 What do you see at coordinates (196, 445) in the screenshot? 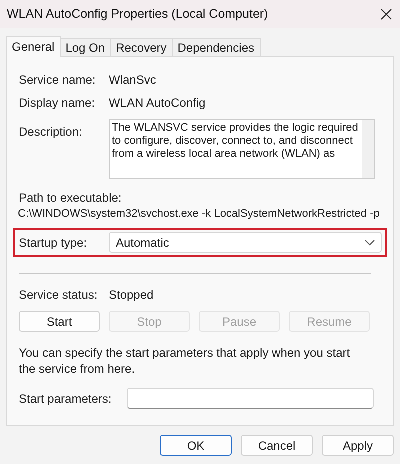
I see `dialog-button: OK` at bounding box center [196, 445].